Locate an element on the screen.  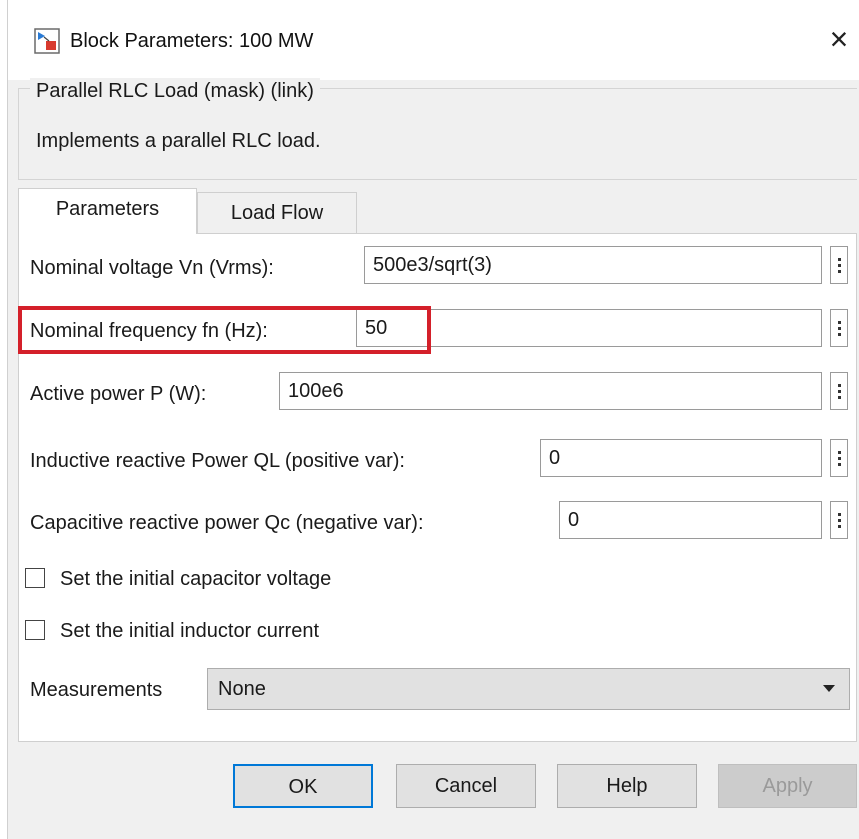
mask-type-title: Parallel RLC Load (mask) (link) is located at coordinates (175, 91).